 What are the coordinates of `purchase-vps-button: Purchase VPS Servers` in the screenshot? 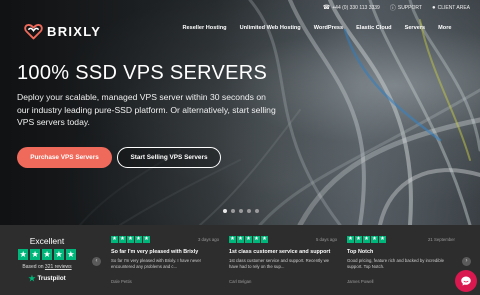 It's located at (64, 157).